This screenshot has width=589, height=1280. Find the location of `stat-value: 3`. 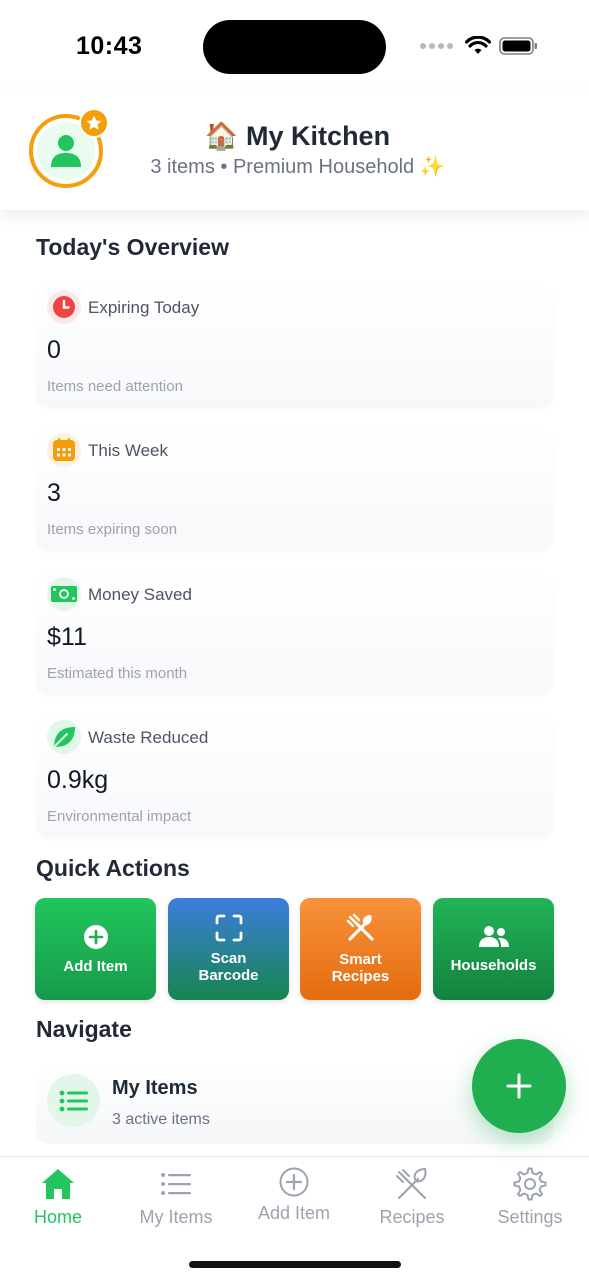

stat-value: 3 is located at coordinates (54, 493).